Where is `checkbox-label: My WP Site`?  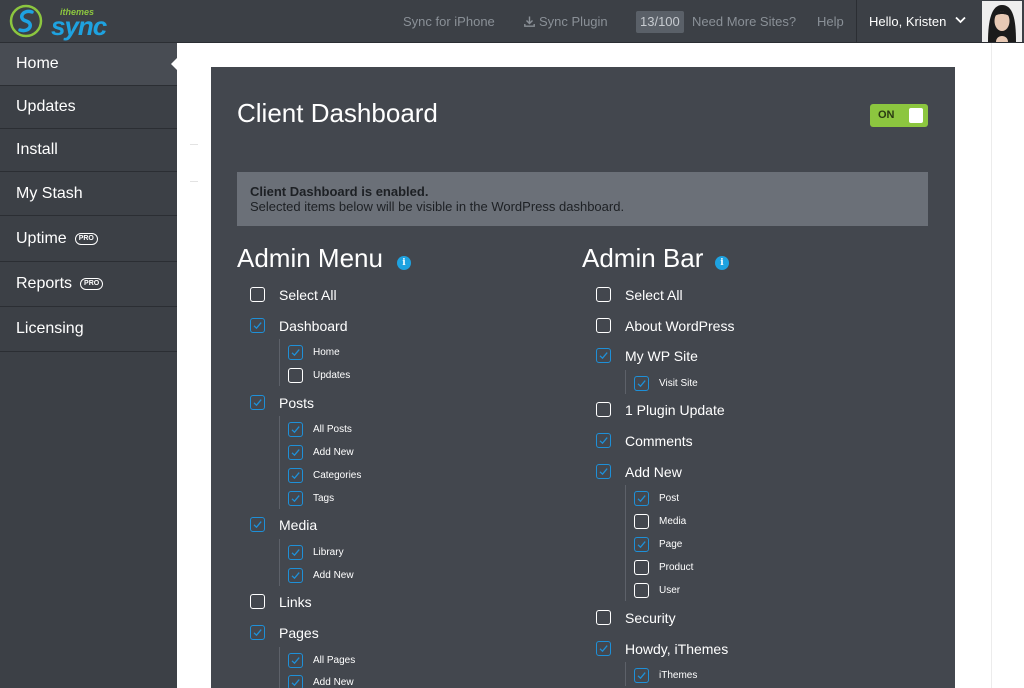
checkbox-label: My WP Site is located at coordinates (661, 356).